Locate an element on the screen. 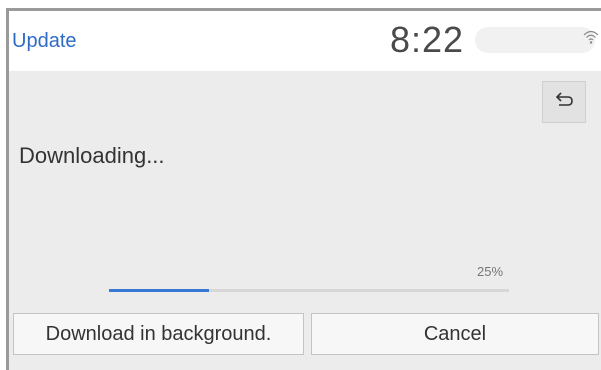  cancel-button: Cancel is located at coordinates (455, 334).